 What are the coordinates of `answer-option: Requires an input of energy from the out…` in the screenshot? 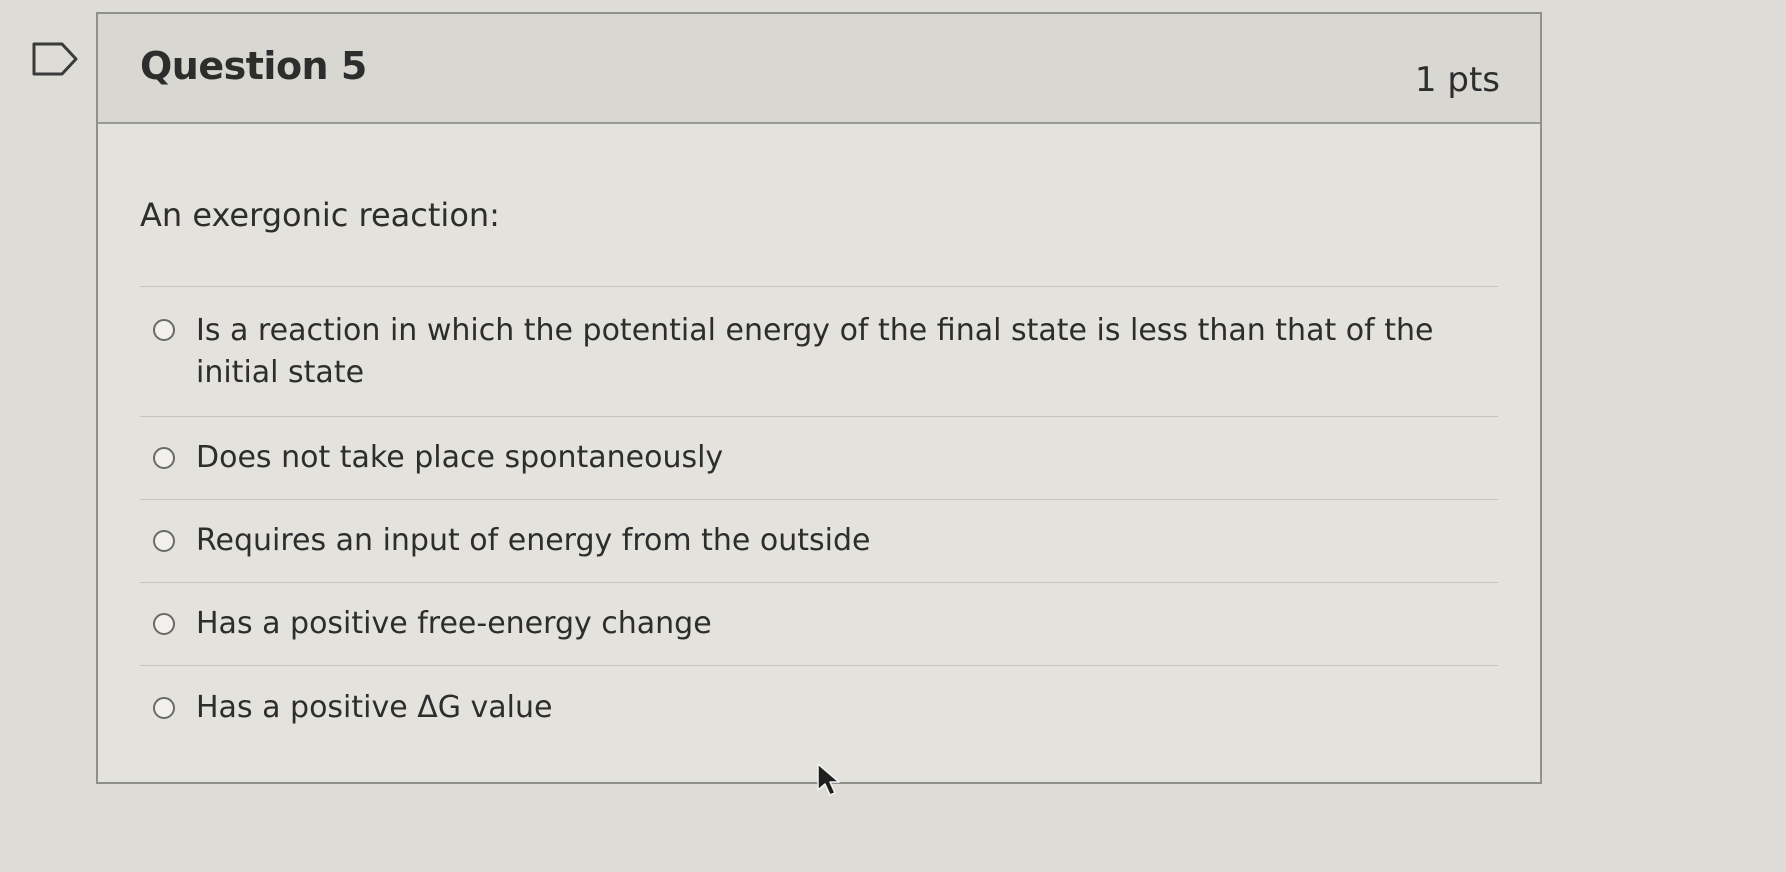 It's located at (819, 541).